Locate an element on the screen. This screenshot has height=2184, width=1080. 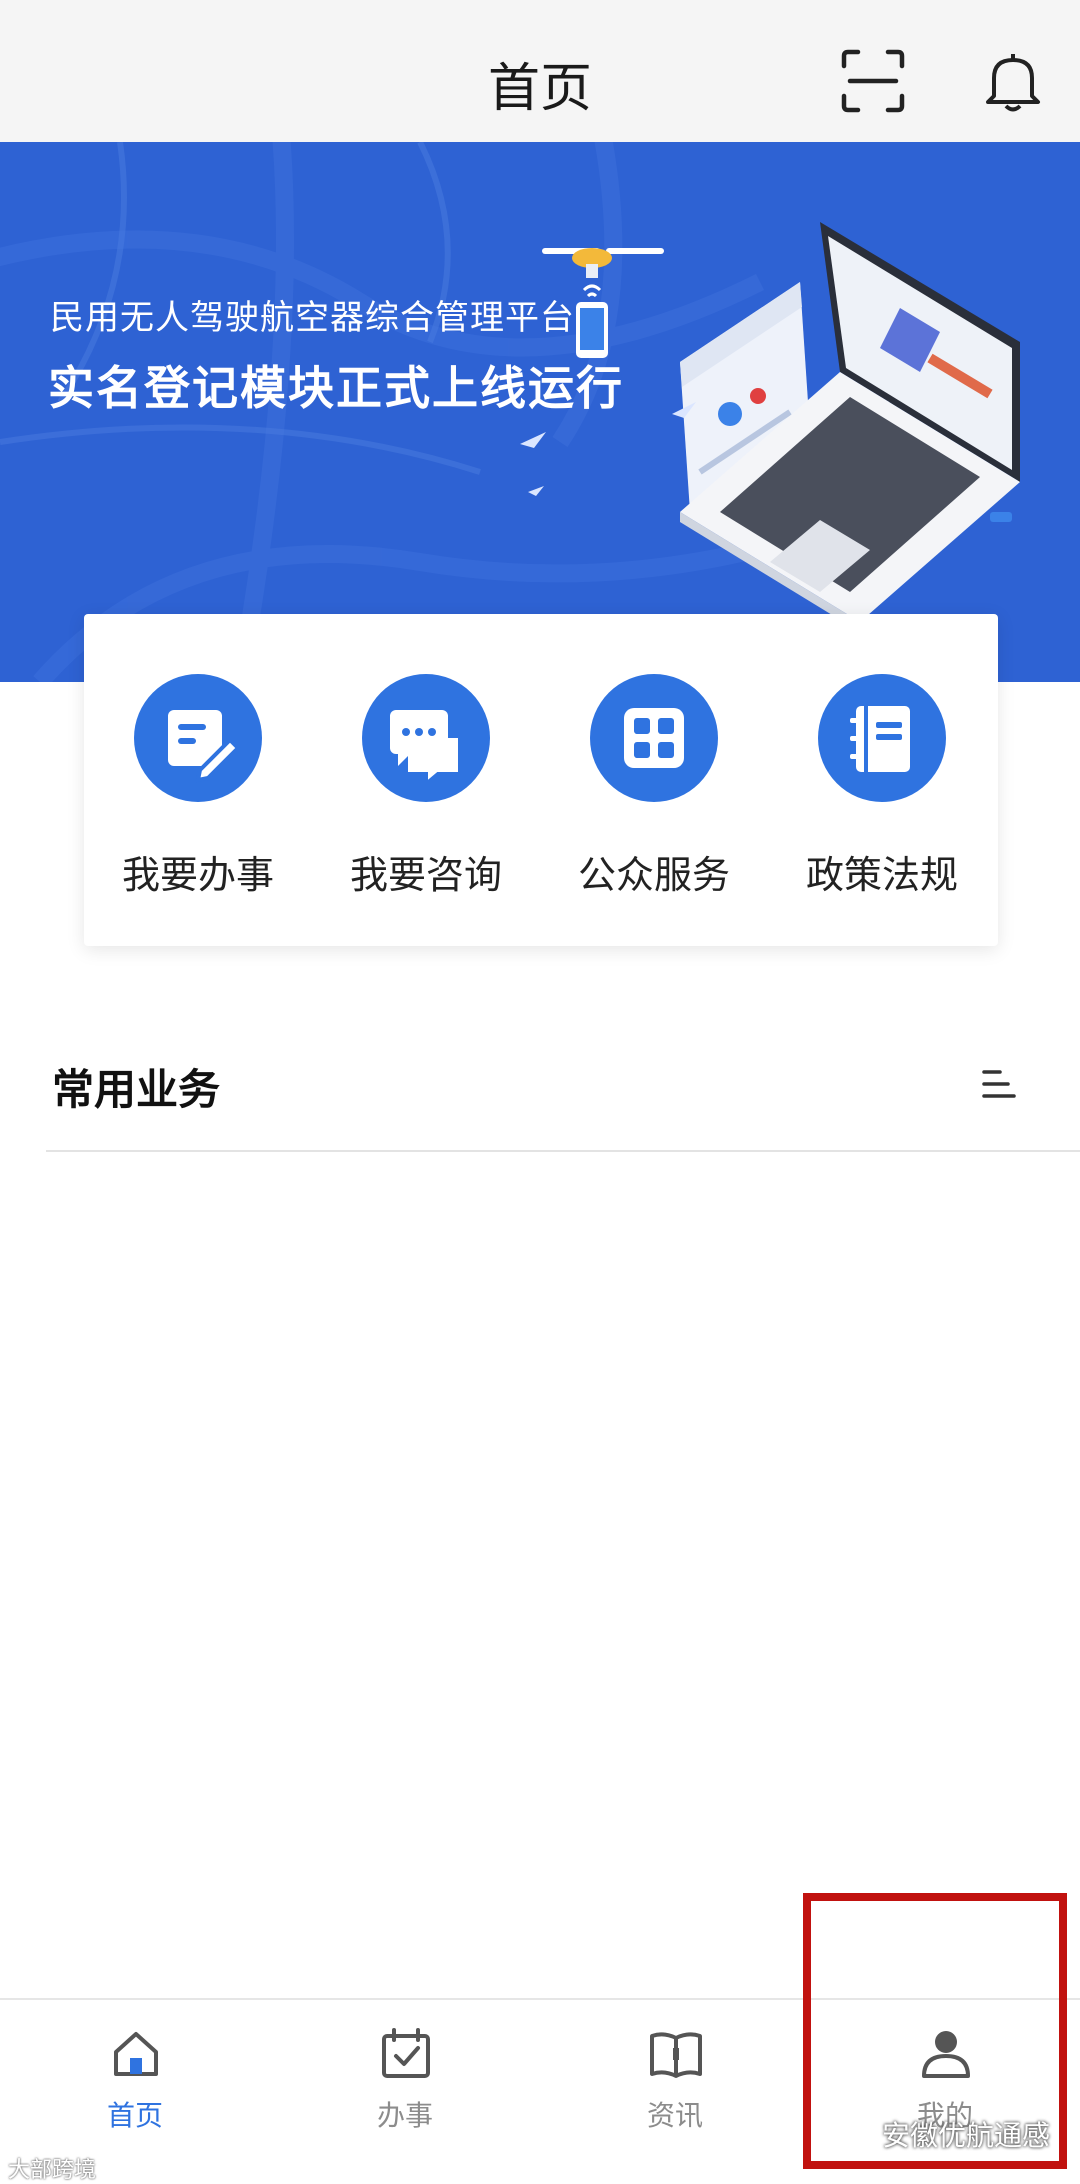
list-icon is located at coordinates (999, 1084).